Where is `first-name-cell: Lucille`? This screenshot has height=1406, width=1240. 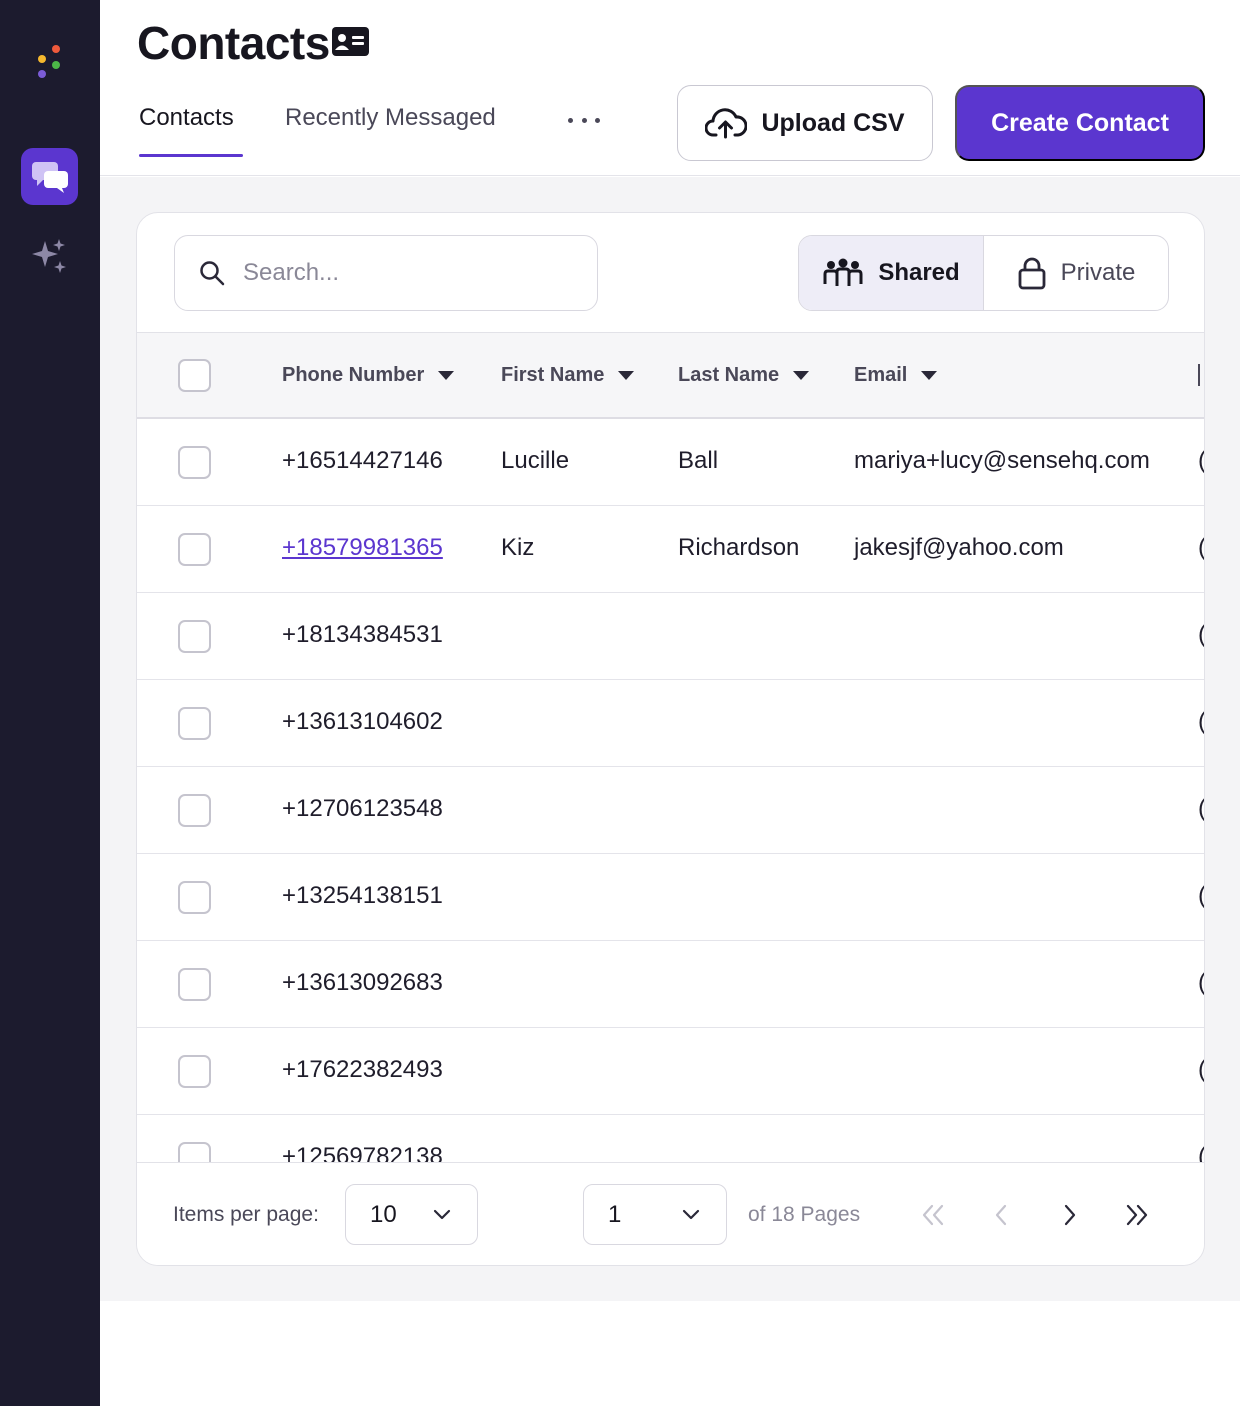 first-name-cell: Lucille is located at coordinates (535, 460).